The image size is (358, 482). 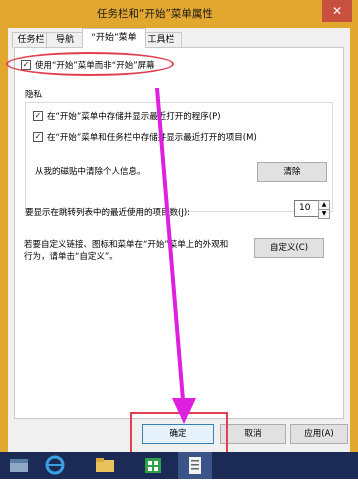 What do you see at coordinates (175, 255) in the screenshot?
I see `annotation-arrow` at bounding box center [175, 255].